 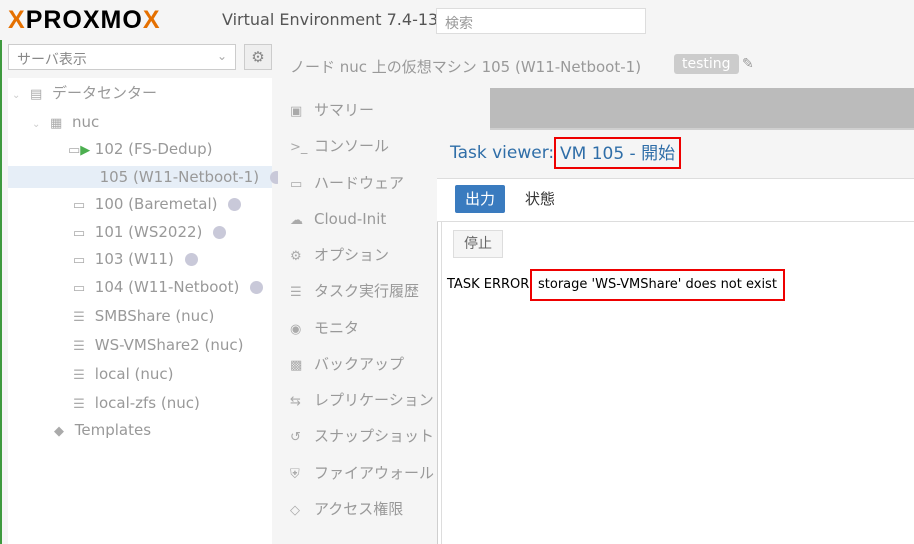 What do you see at coordinates (346, 509) in the screenshot?
I see `menu-item-permissions: ◇ アクセス権限` at bounding box center [346, 509].